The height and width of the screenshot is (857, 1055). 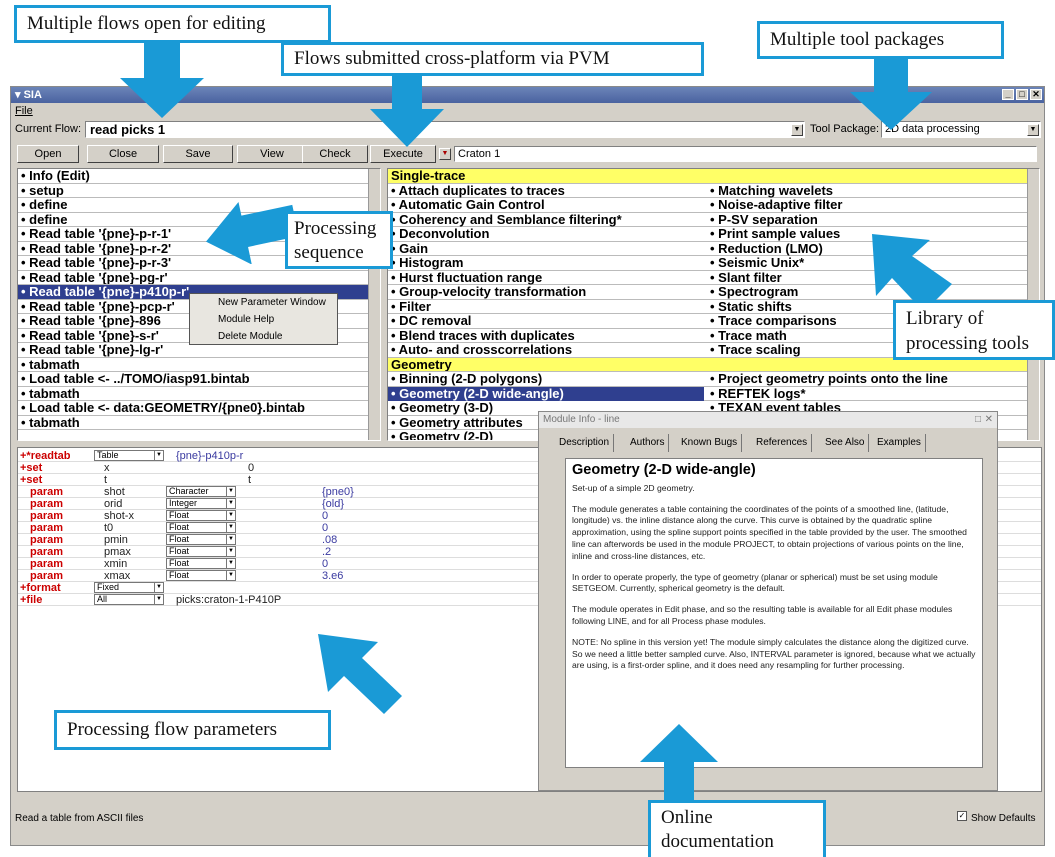 I want to click on library-item: • Slant filter, so click(x=746, y=278).